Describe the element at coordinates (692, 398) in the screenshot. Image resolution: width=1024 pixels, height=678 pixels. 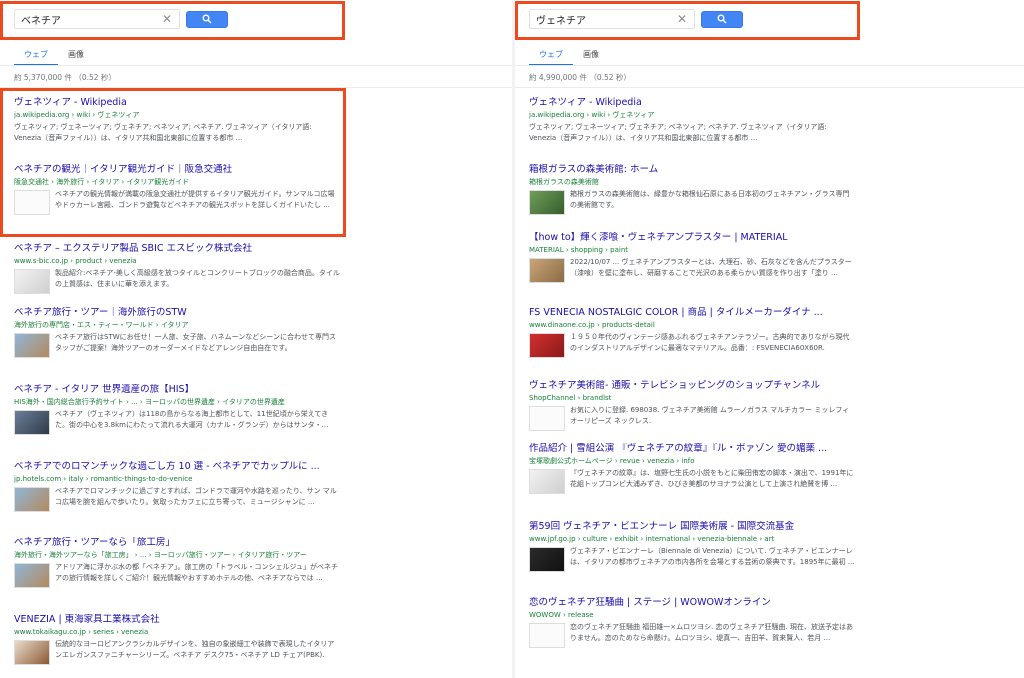
I see `result-url: ShopChannel › brandlst` at that location.